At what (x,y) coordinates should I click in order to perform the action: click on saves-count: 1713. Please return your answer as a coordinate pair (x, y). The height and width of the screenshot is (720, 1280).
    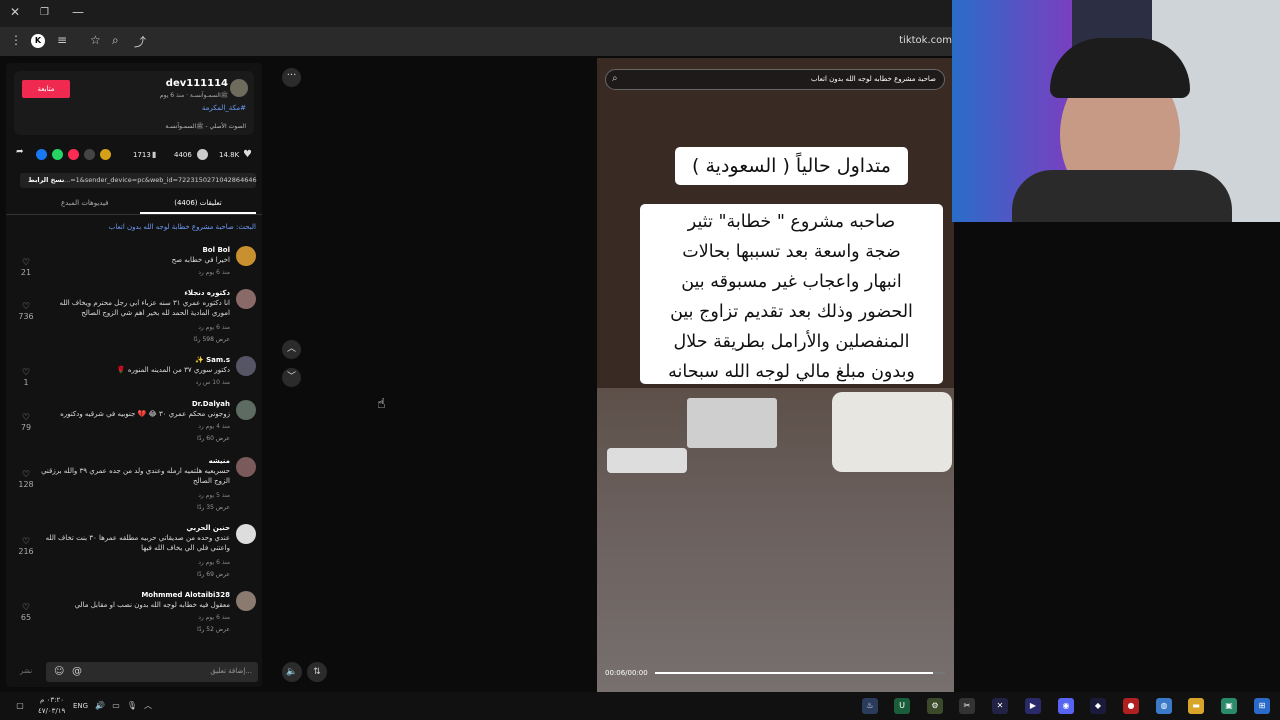
    Looking at the image, I should click on (142, 155).